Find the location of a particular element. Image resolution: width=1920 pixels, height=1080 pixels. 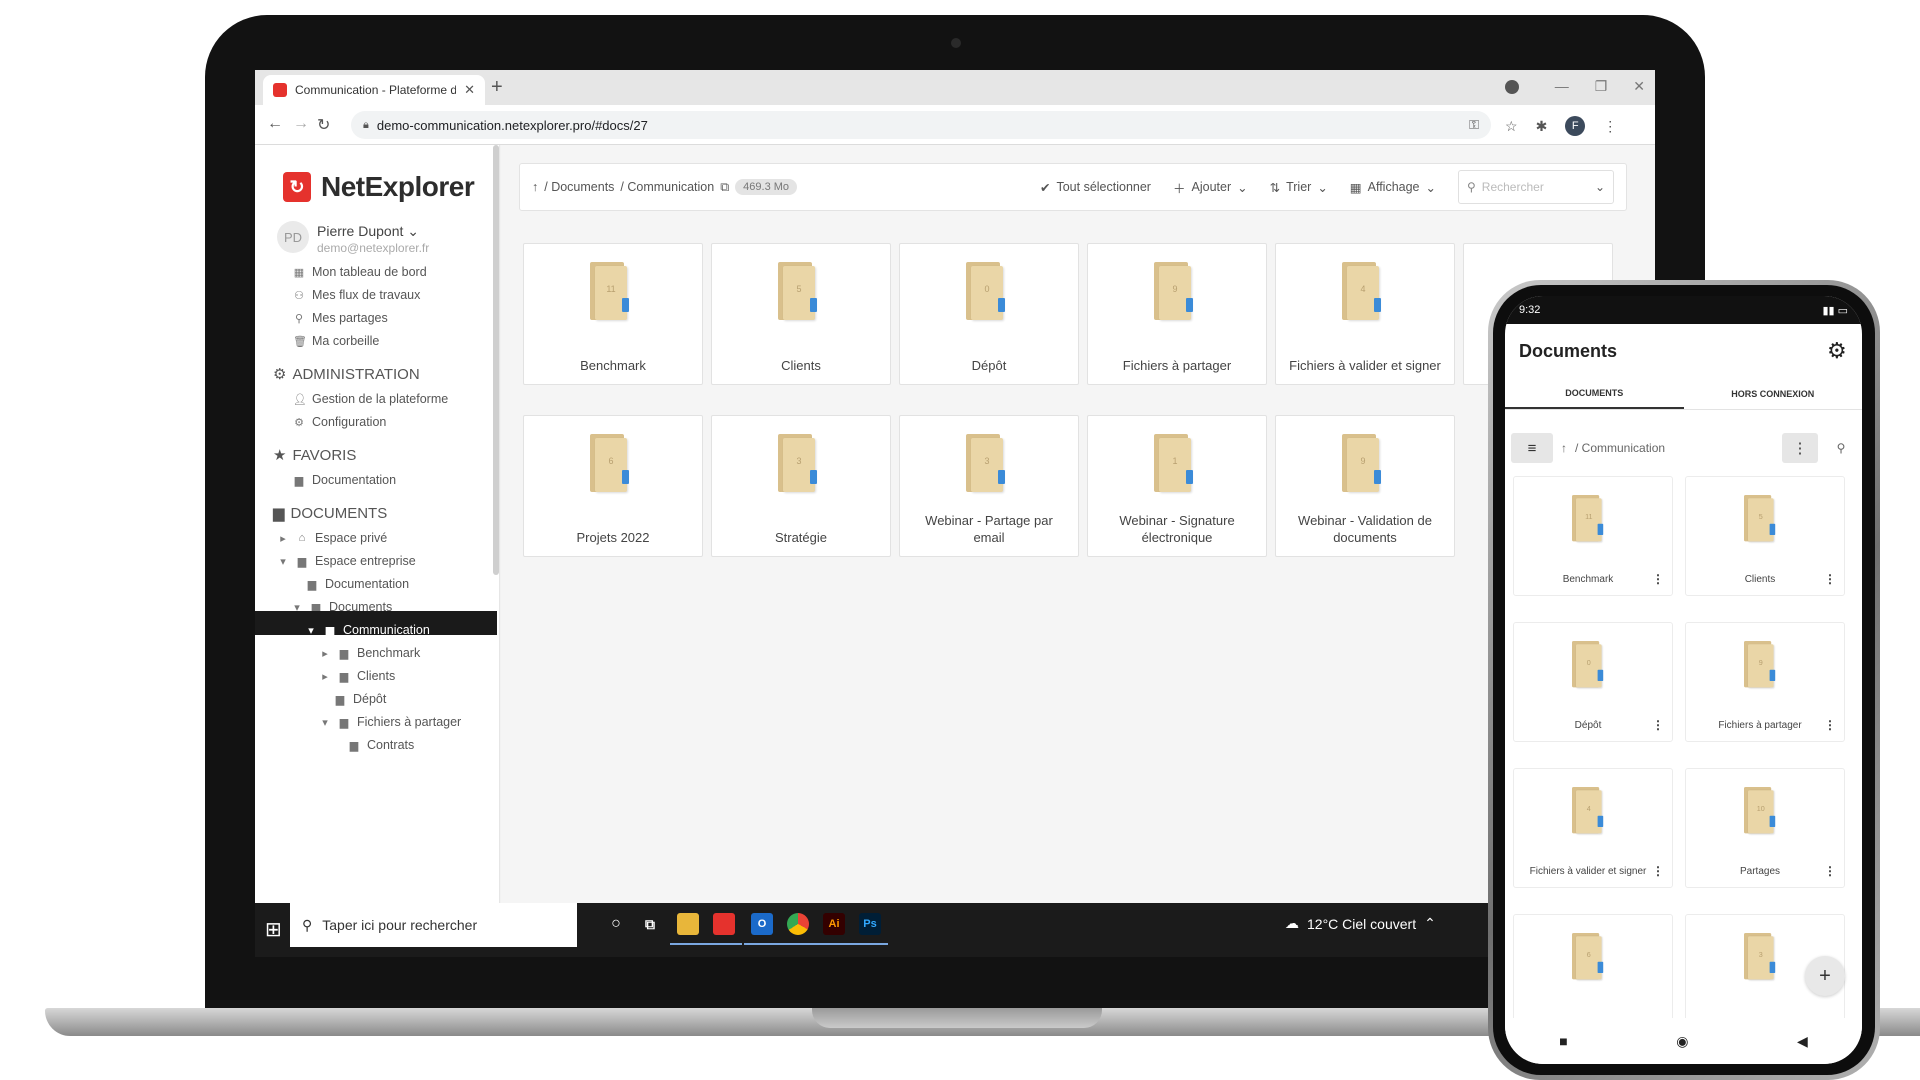

add-fab-button: + is located at coordinates (1825, 976).